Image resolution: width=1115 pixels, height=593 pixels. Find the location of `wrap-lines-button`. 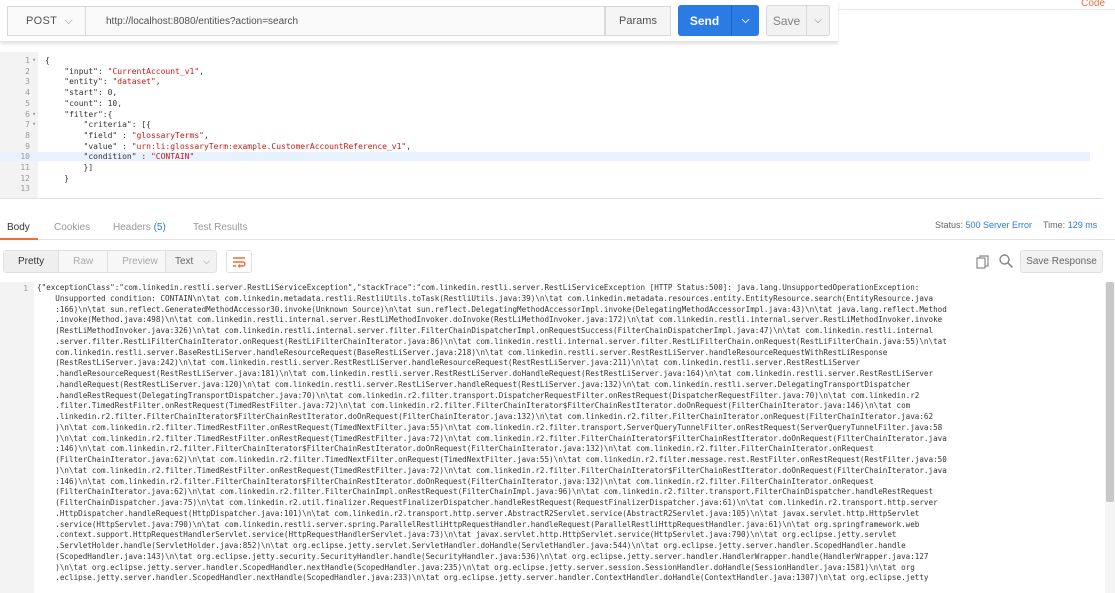

wrap-lines-button is located at coordinates (239, 261).